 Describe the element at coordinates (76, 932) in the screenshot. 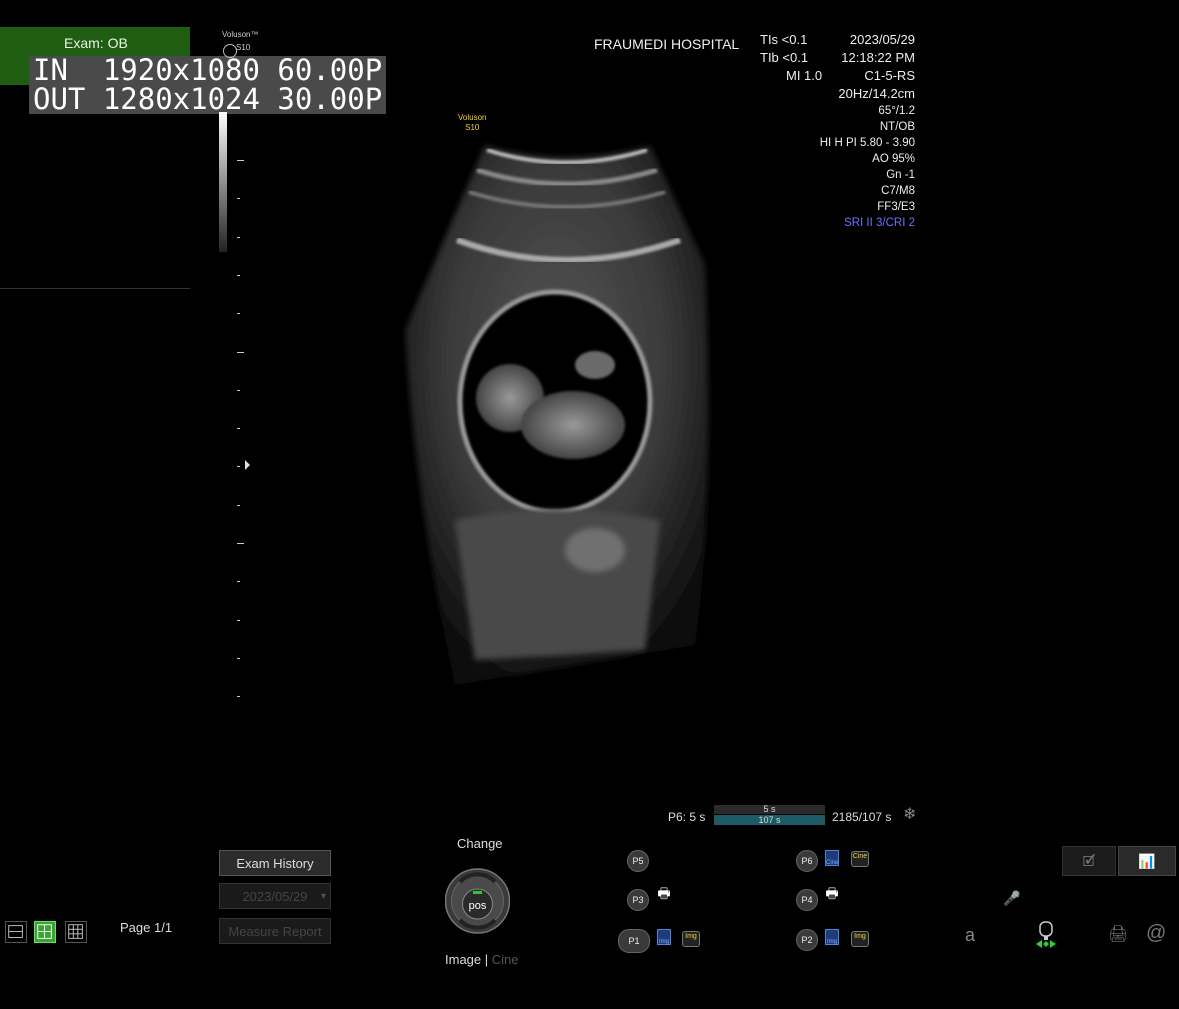

I see `layout-grid-icon` at that location.